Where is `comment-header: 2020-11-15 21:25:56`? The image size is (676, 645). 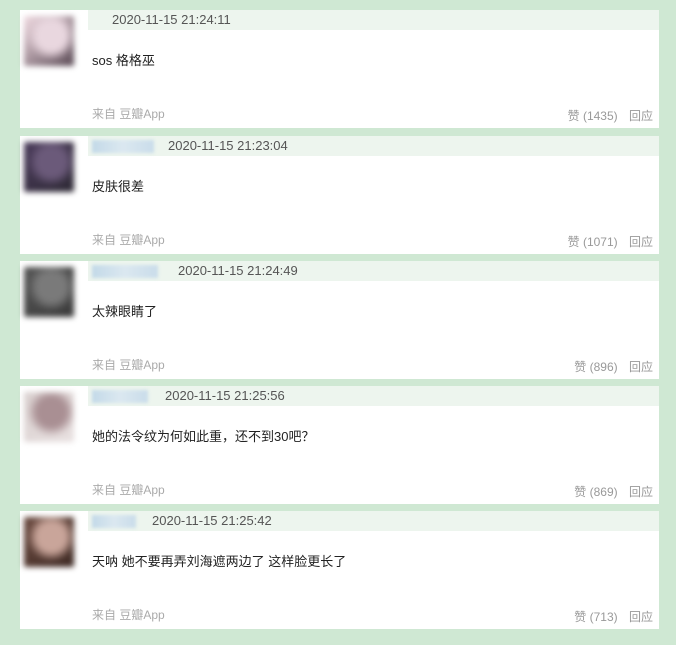 comment-header: 2020-11-15 21:25:56 is located at coordinates (373, 396).